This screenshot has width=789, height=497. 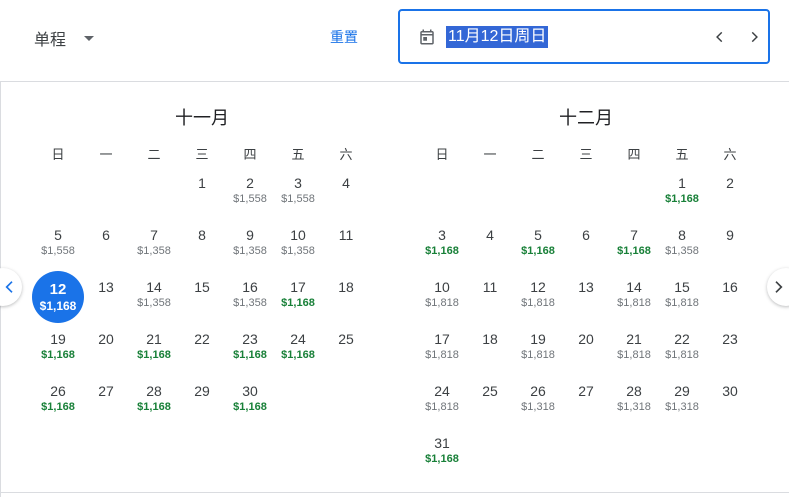 What do you see at coordinates (497, 37) in the screenshot?
I see `departure-date-value: 11月12日周日` at bounding box center [497, 37].